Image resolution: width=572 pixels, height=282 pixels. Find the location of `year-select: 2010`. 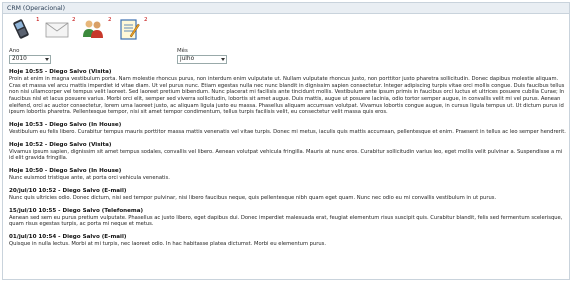

year-select: 2010 is located at coordinates (30, 59).